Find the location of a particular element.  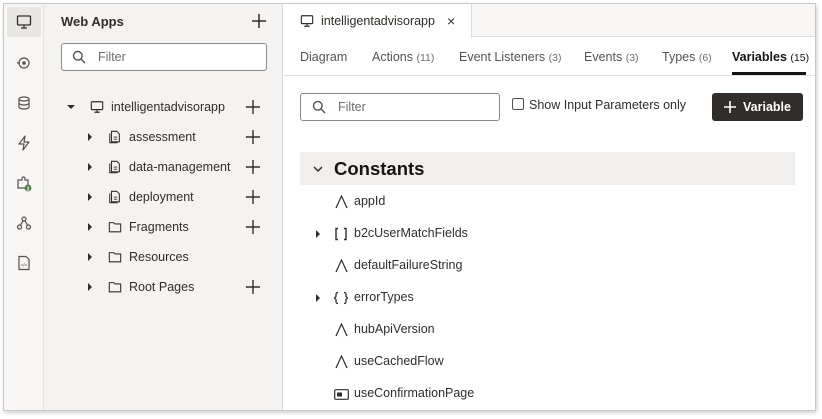

tab-event-listeners: Event Listeners (3) is located at coordinates (510, 57).